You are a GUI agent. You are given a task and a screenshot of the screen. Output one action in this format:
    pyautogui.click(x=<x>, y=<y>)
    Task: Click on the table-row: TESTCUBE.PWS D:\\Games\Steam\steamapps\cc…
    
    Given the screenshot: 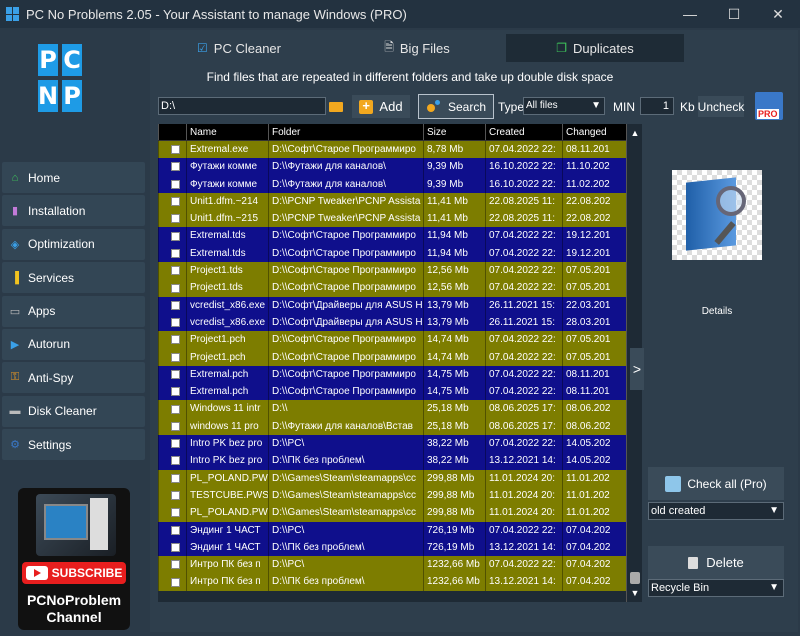 What is the action you would take?
    pyautogui.click(x=400, y=495)
    